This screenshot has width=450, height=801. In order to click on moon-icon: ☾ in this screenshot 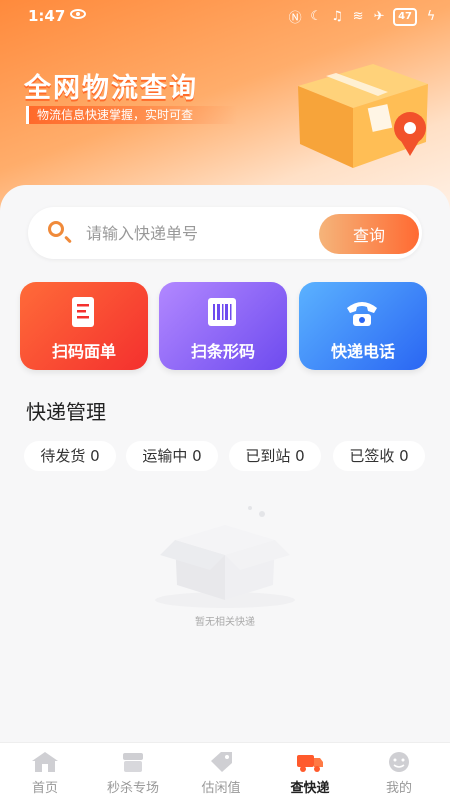, I will do `click(316, 16)`.